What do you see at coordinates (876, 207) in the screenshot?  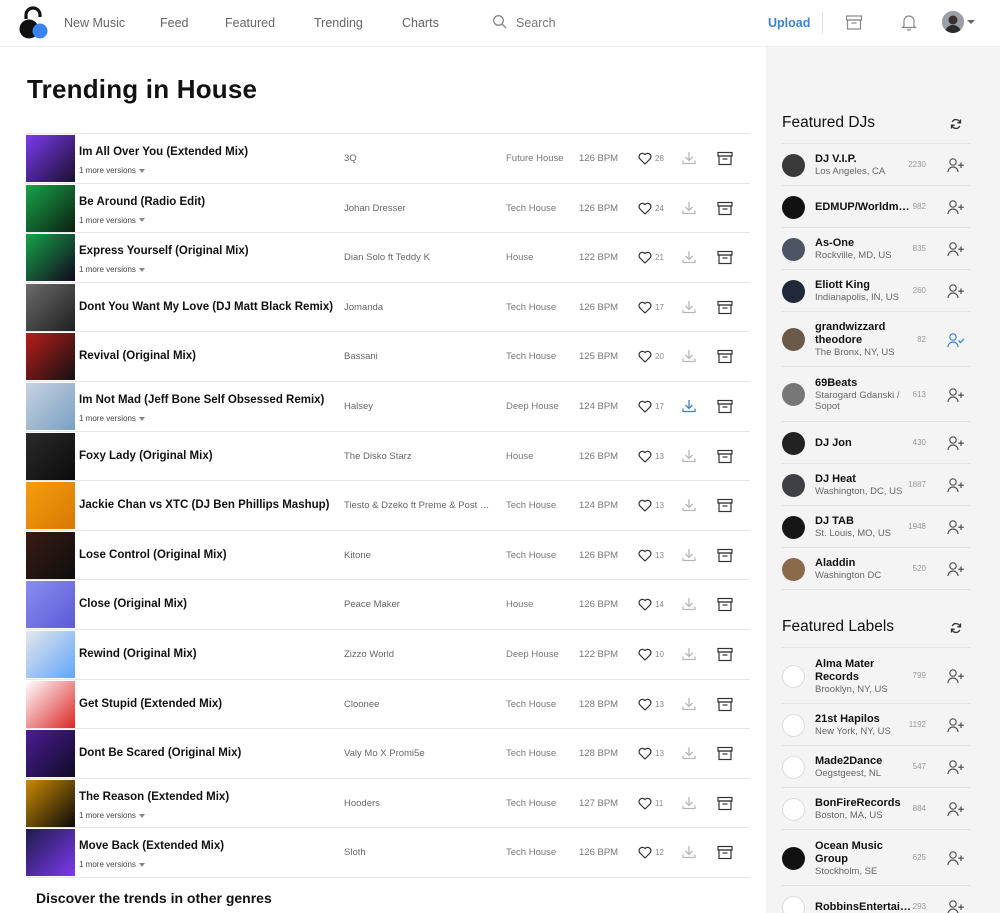 I see `dj-item: EDMUP/Worldmusic 982` at bounding box center [876, 207].